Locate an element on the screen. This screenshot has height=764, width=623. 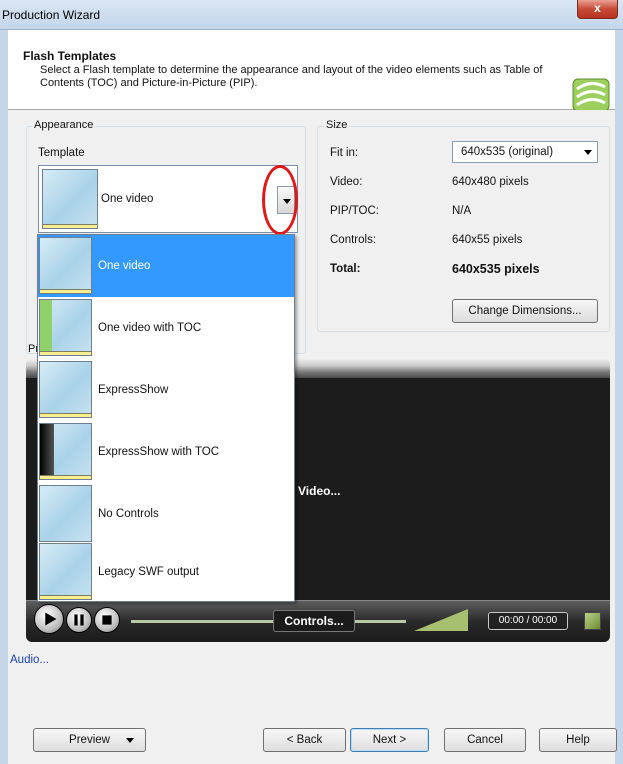
time-display: 00:00 / 00:00 is located at coordinates (528, 621).